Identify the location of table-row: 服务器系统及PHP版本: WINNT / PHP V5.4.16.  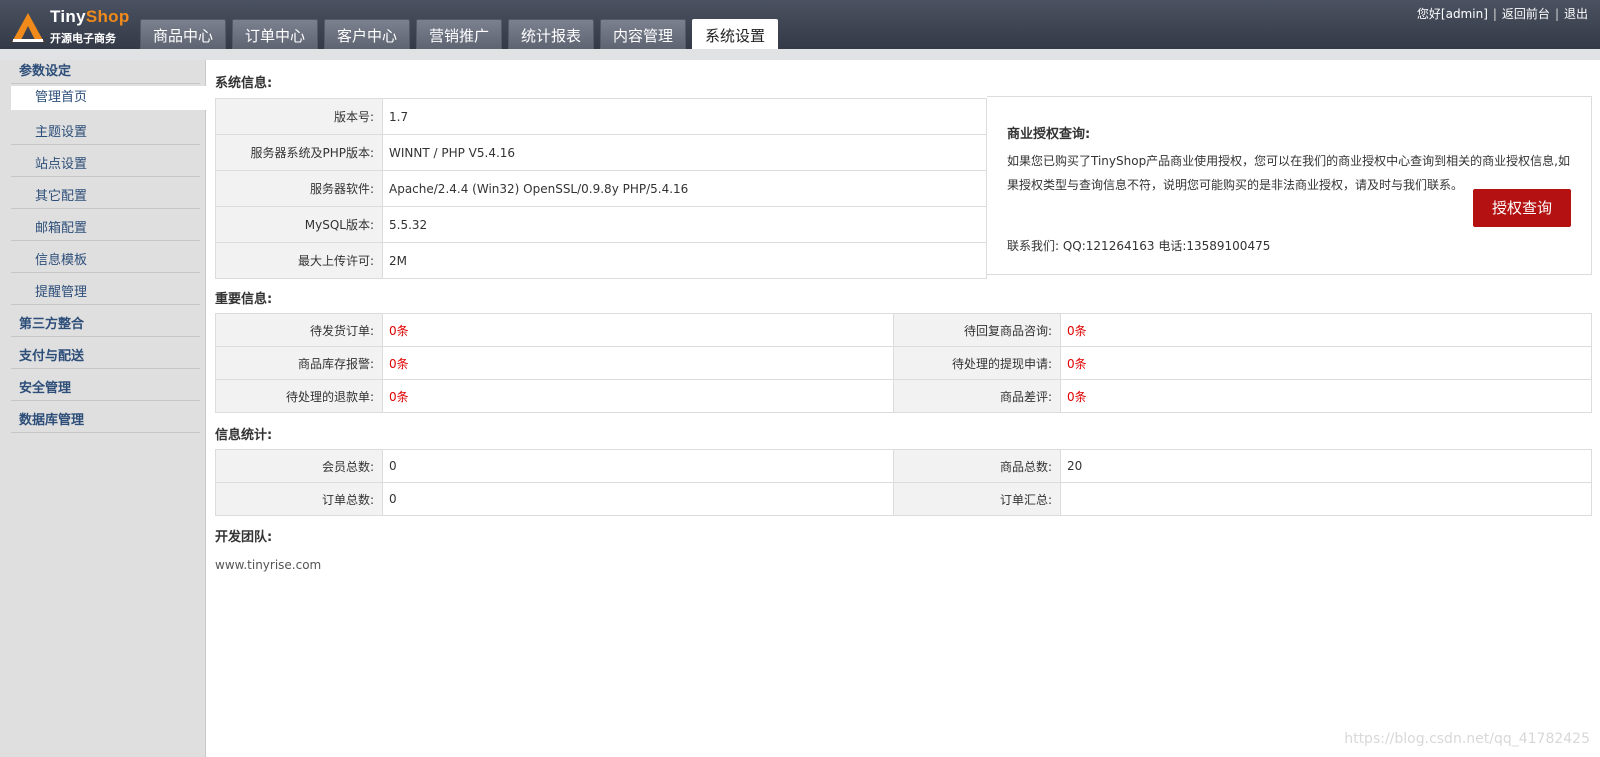
(601, 152).